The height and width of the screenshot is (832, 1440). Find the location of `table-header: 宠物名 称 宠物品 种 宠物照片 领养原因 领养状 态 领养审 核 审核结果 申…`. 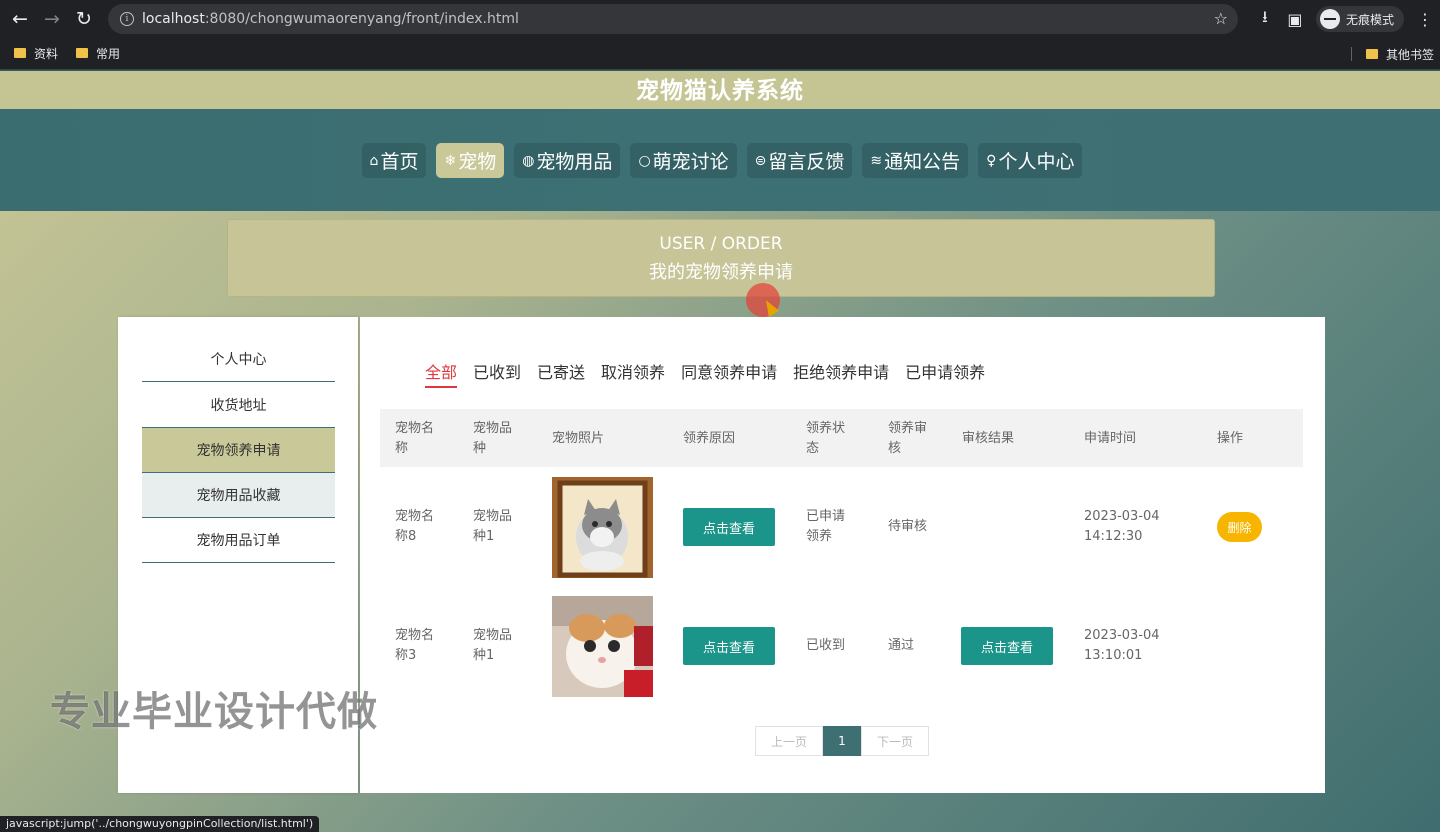

table-header: 宠物名 称 宠物品 种 宠物照片 领养原因 领养状 态 领养审 核 审核结果 申… is located at coordinates (841, 438).